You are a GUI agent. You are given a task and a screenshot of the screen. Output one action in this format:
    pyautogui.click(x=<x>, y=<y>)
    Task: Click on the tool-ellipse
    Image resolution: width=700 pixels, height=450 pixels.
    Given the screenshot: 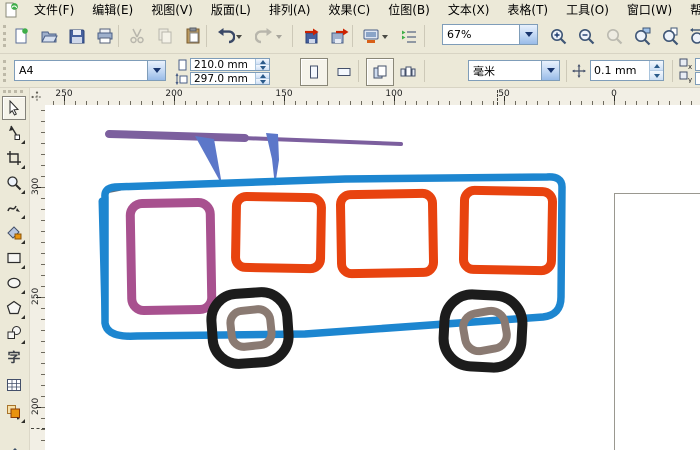 What is the action you would take?
    pyautogui.click(x=14, y=283)
    